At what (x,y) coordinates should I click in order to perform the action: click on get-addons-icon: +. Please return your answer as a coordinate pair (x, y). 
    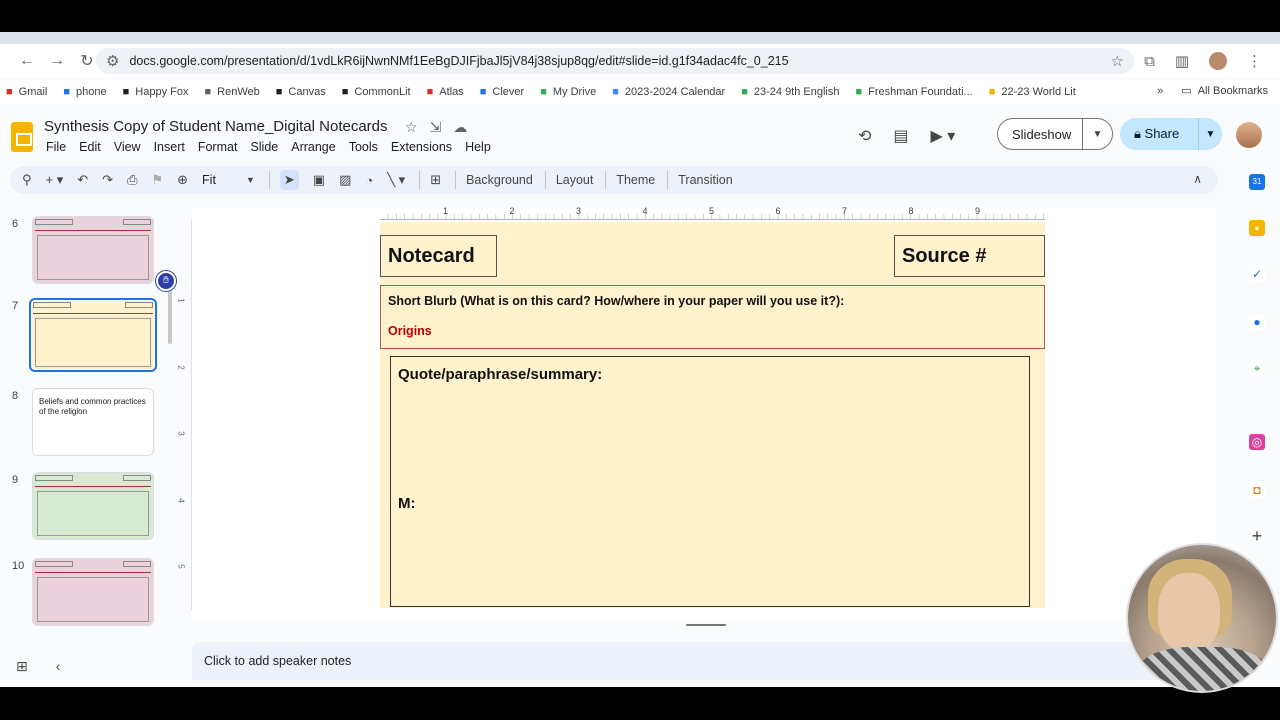
    Looking at the image, I should click on (1257, 536).